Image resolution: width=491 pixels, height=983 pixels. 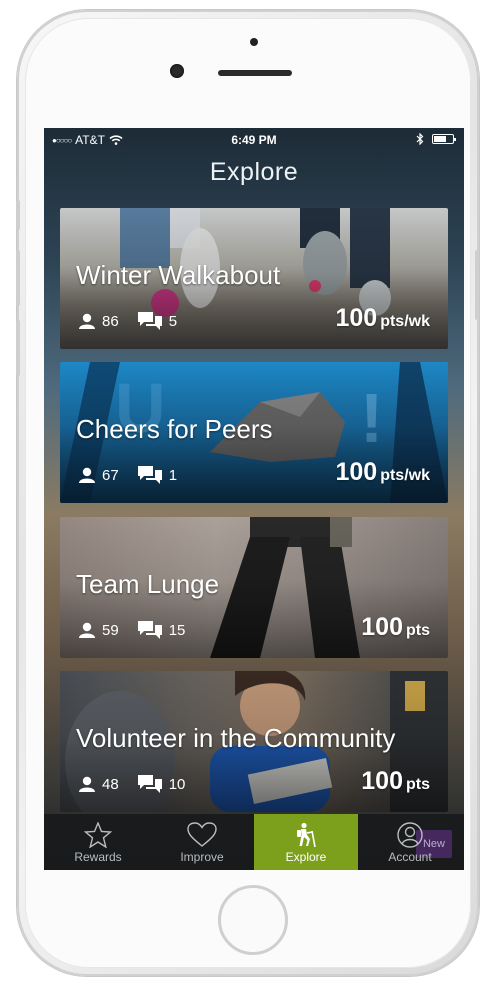 I want to click on hiker-icon, so click(x=306, y=835).